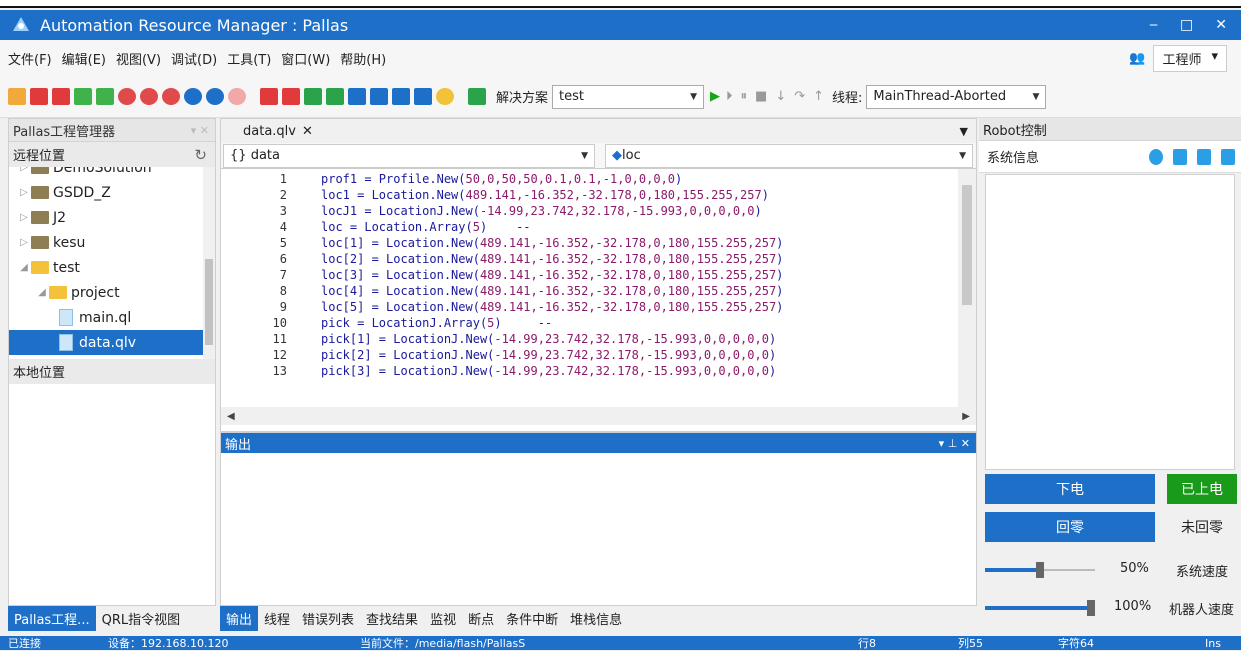 The width and height of the screenshot is (1241, 651). Describe the element at coordinates (127, 96) in the screenshot. I see `cut-icon` at that location.